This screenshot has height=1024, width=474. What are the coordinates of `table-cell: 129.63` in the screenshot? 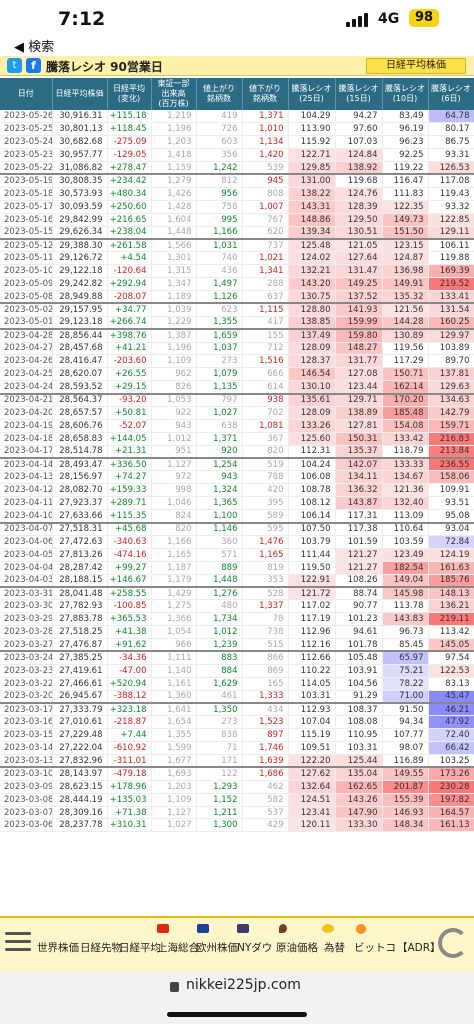 It's located at (451, 387).